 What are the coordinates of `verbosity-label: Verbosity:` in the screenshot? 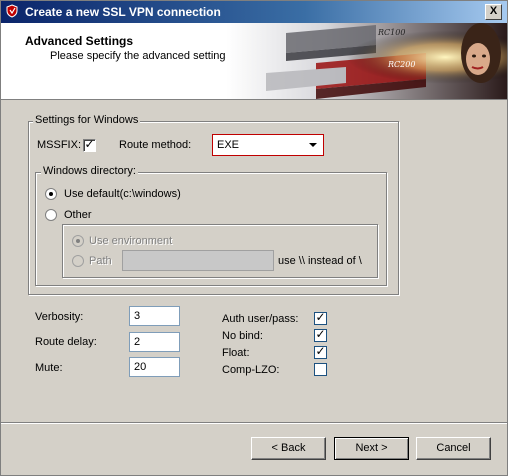 It's located at (59, 317).